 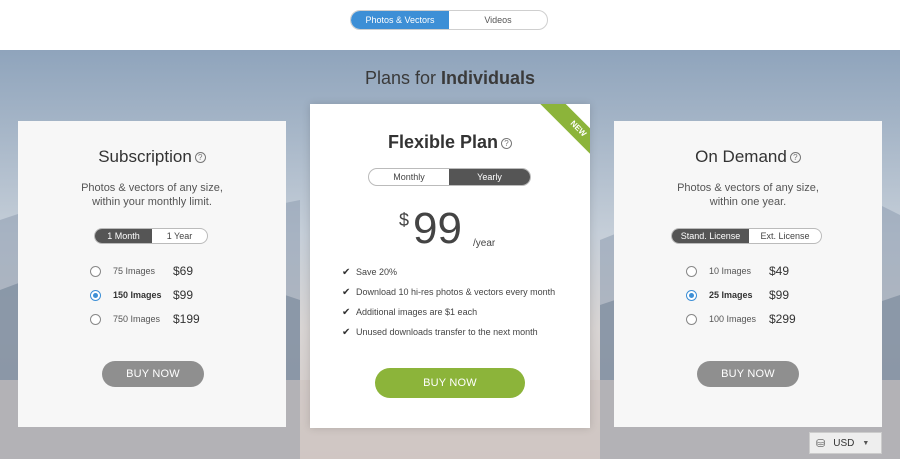 I want to click on tab-photos-vectors: Photos & Vectors, so click(x=400, y=20).